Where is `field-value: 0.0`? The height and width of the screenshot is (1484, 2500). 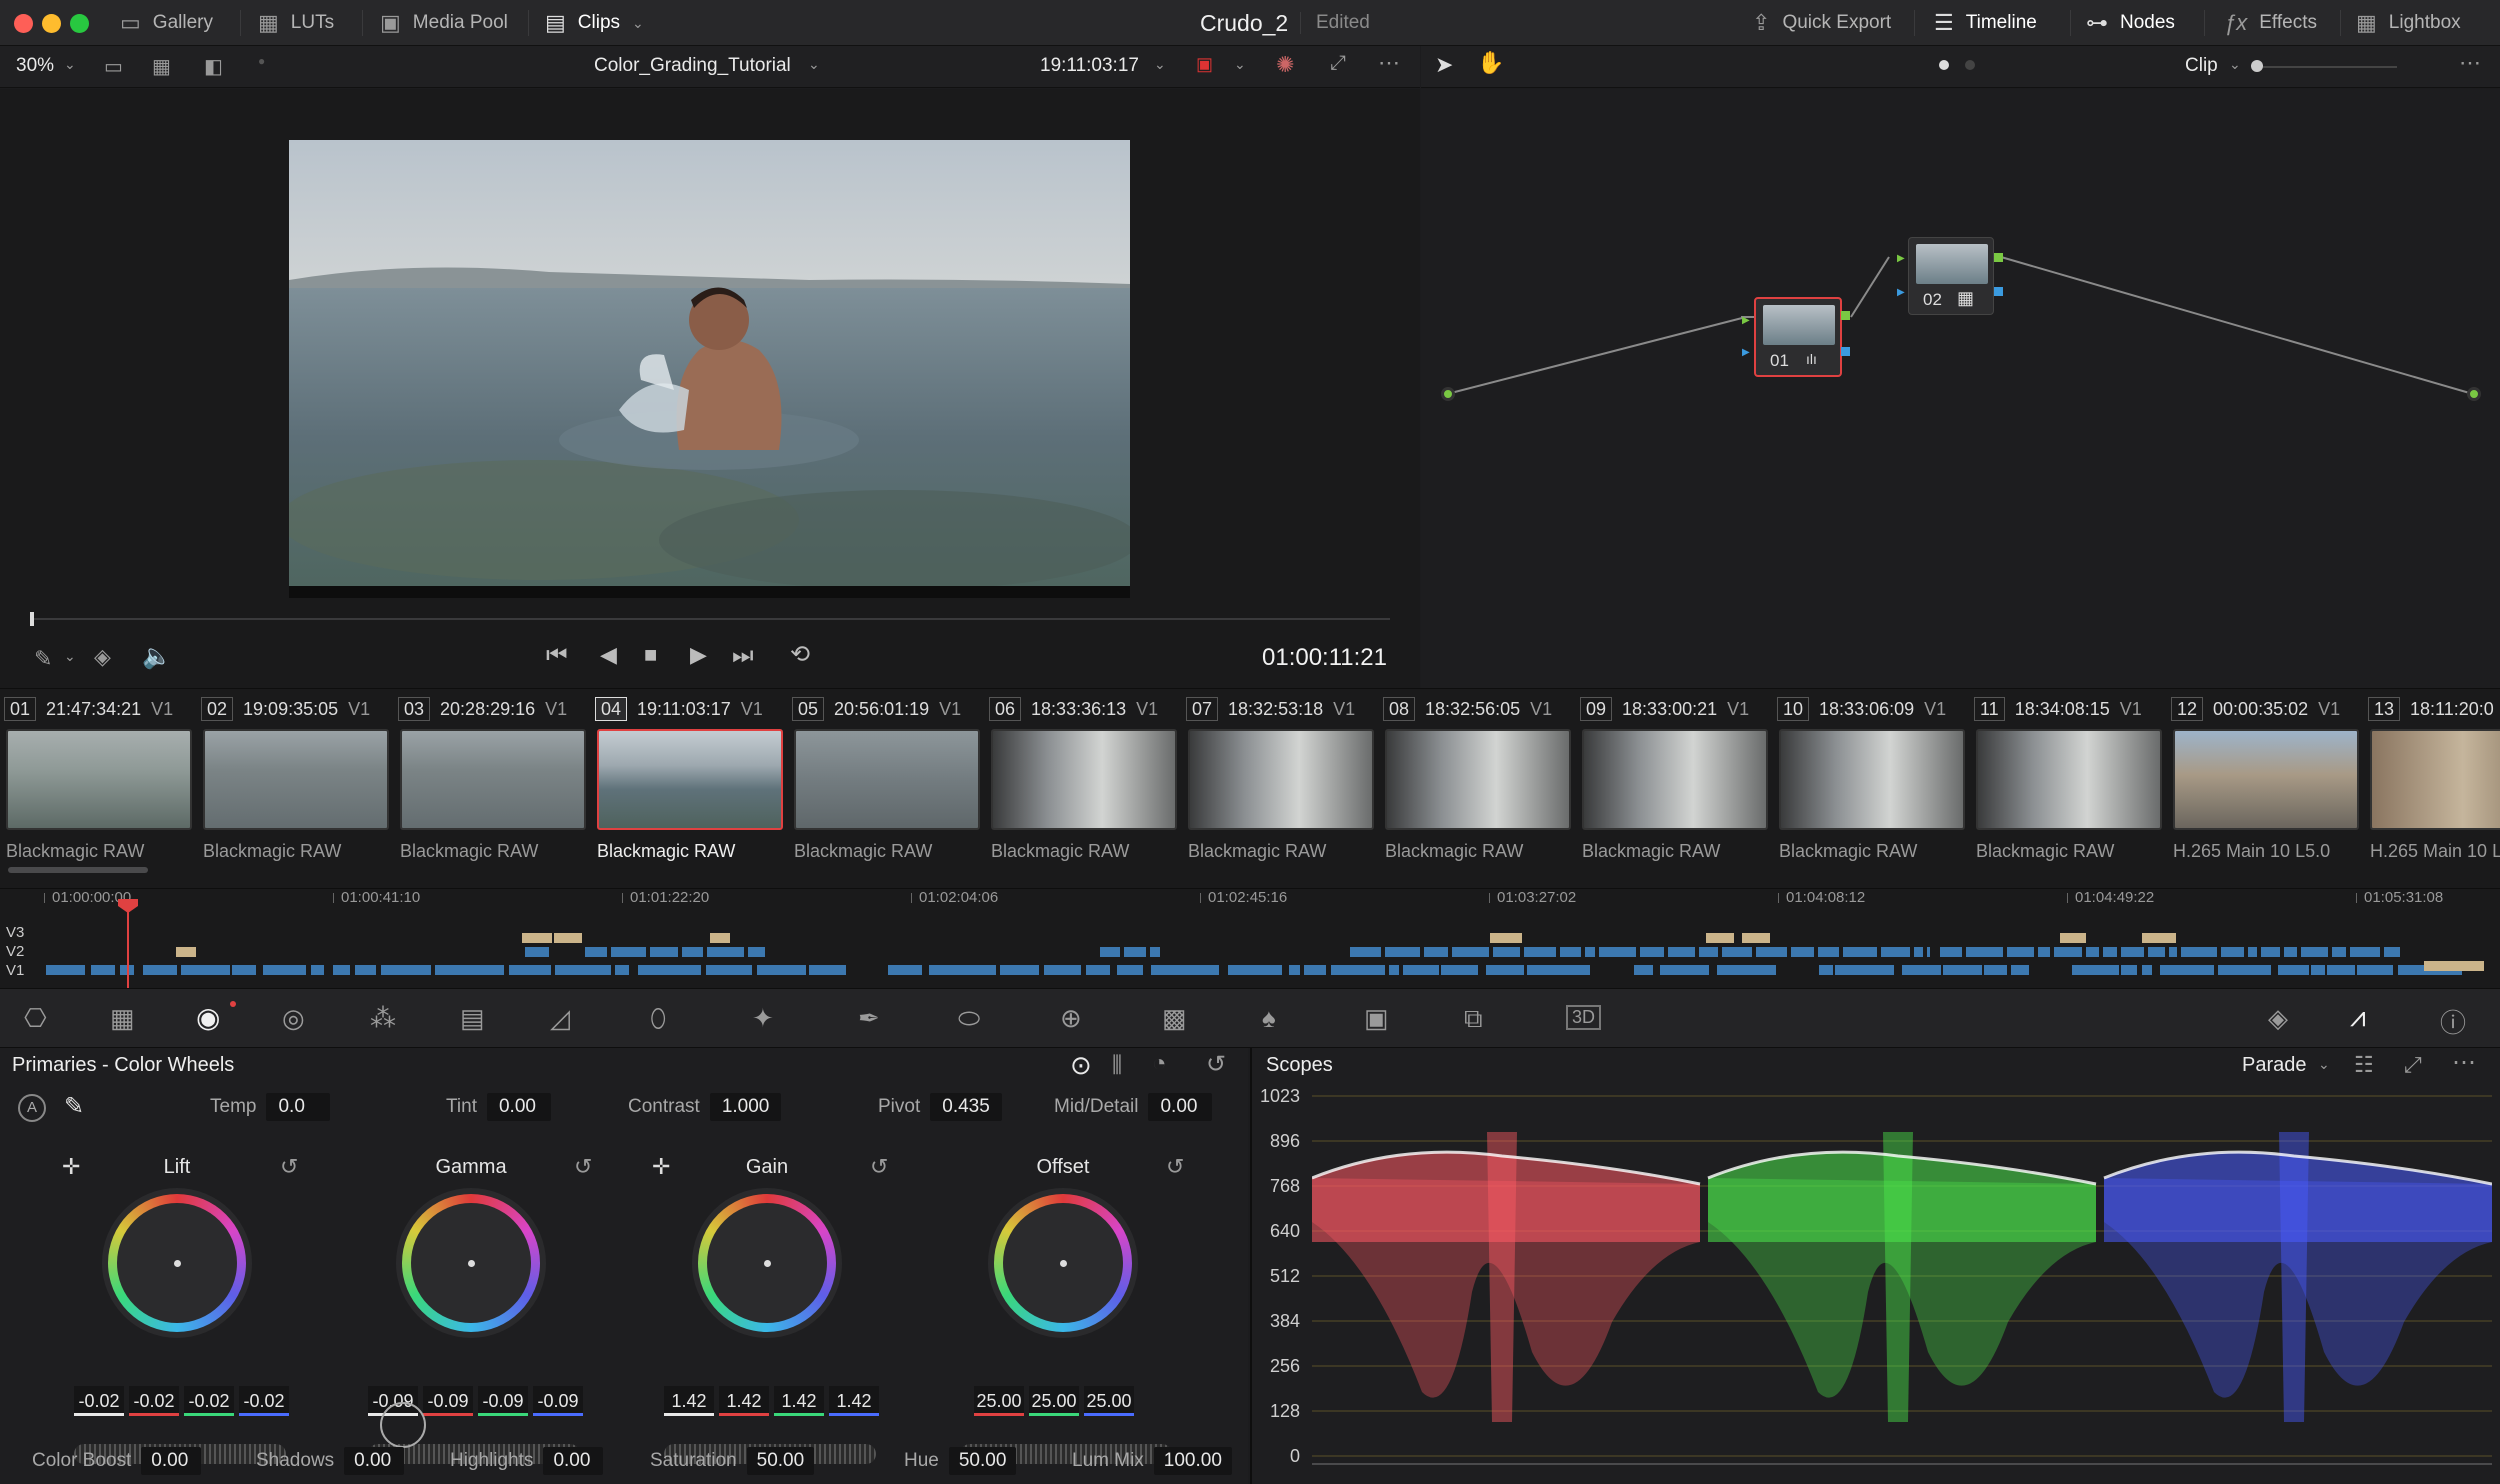 field-value: 0.0 is located at coordinates (298, 1107).